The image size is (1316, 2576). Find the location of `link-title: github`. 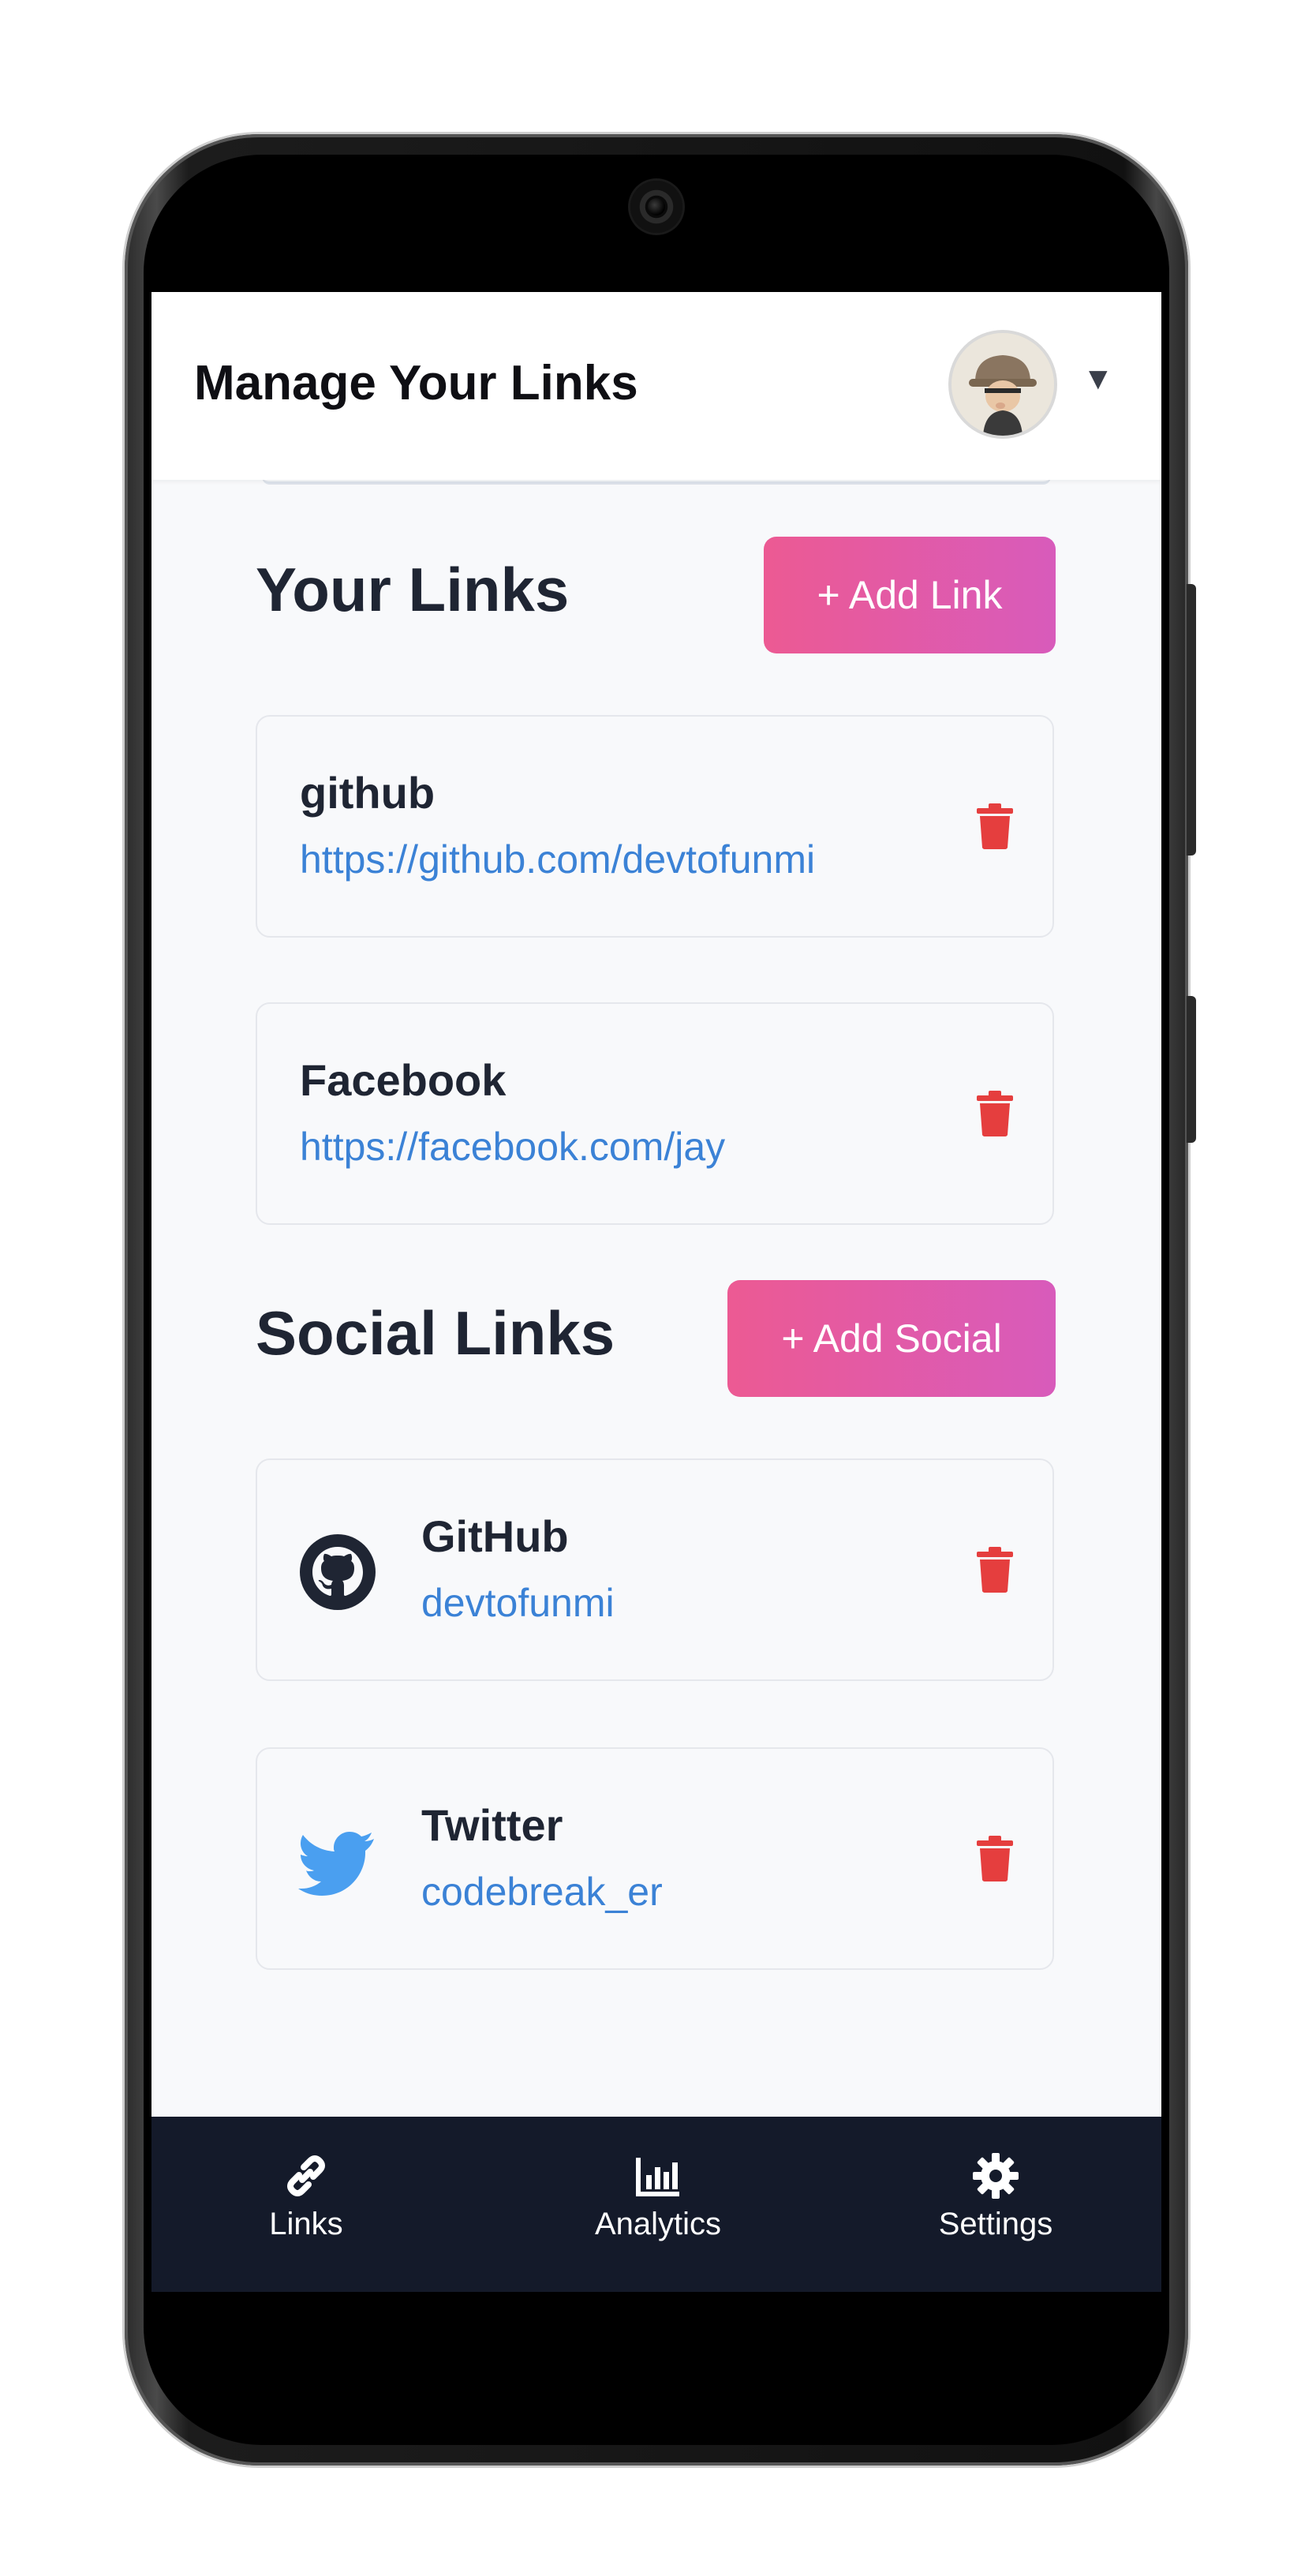

link-title: github is located at coordinates (368, 793).